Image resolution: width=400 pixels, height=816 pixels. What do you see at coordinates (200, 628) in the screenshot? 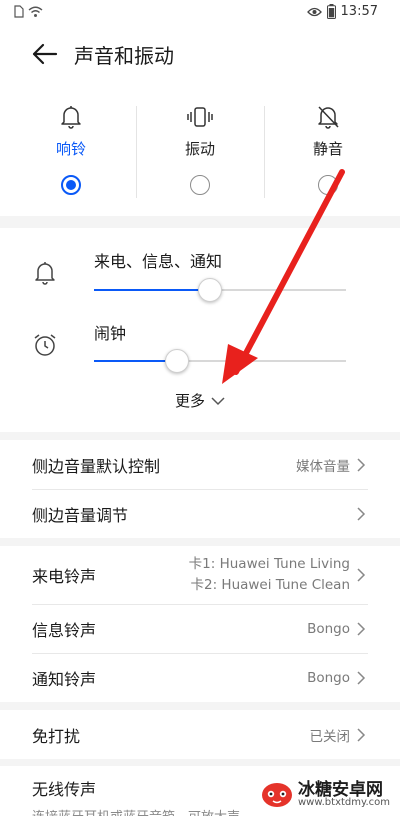
I see `list-item: 信息铃声 Bongo` at bounding box center [200, 628].